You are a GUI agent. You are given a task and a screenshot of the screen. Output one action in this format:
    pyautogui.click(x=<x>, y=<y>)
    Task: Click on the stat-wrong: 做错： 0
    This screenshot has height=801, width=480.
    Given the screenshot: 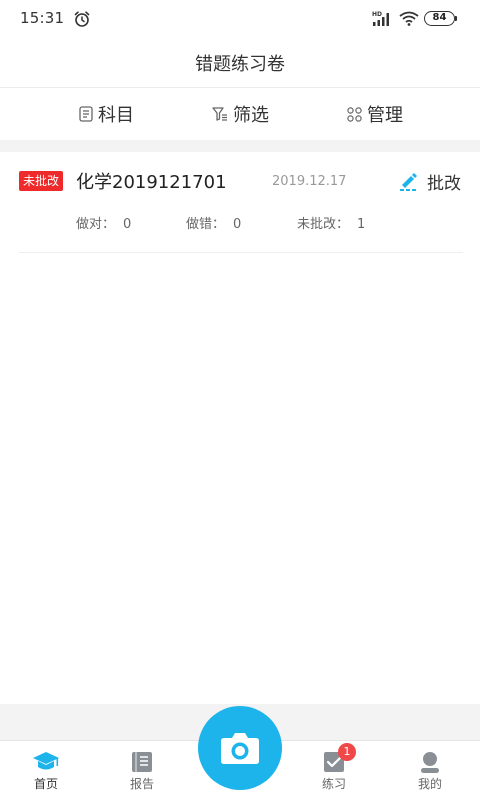 What is the action you would take?
    pyautogui.click(x=213, y=222)
    